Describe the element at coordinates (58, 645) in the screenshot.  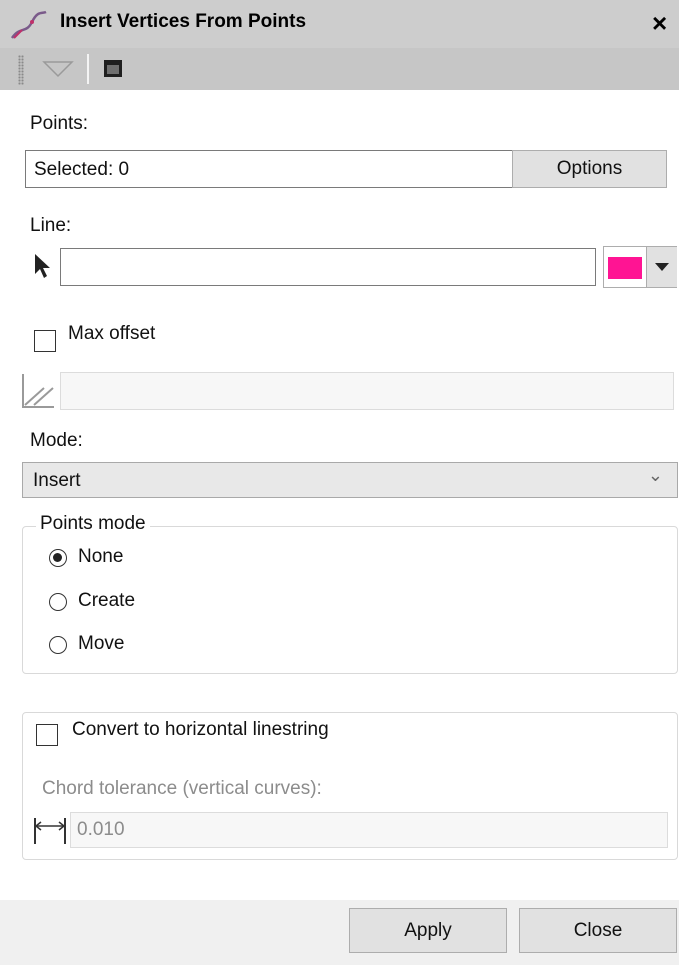
I see `radio-move` at that location.